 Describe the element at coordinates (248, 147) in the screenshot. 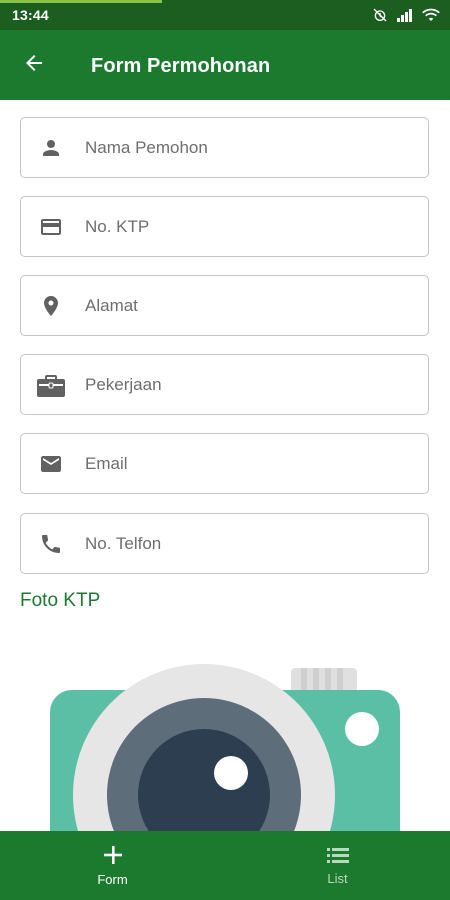

I see `name-input` at that location.